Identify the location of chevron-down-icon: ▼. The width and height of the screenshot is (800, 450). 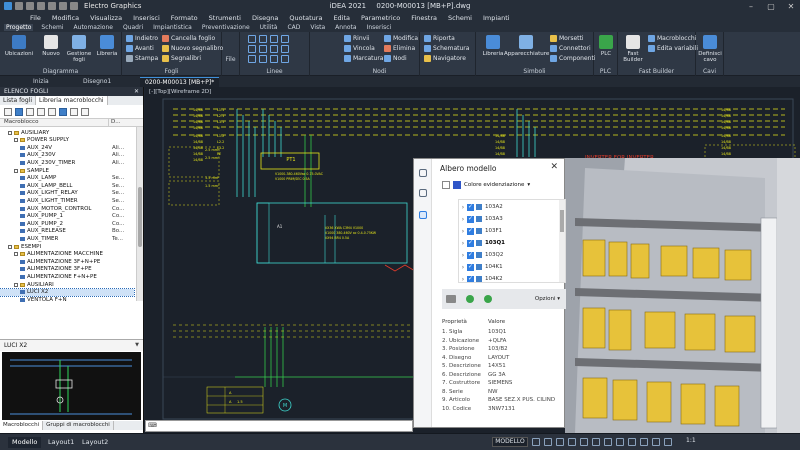
(137, 345).